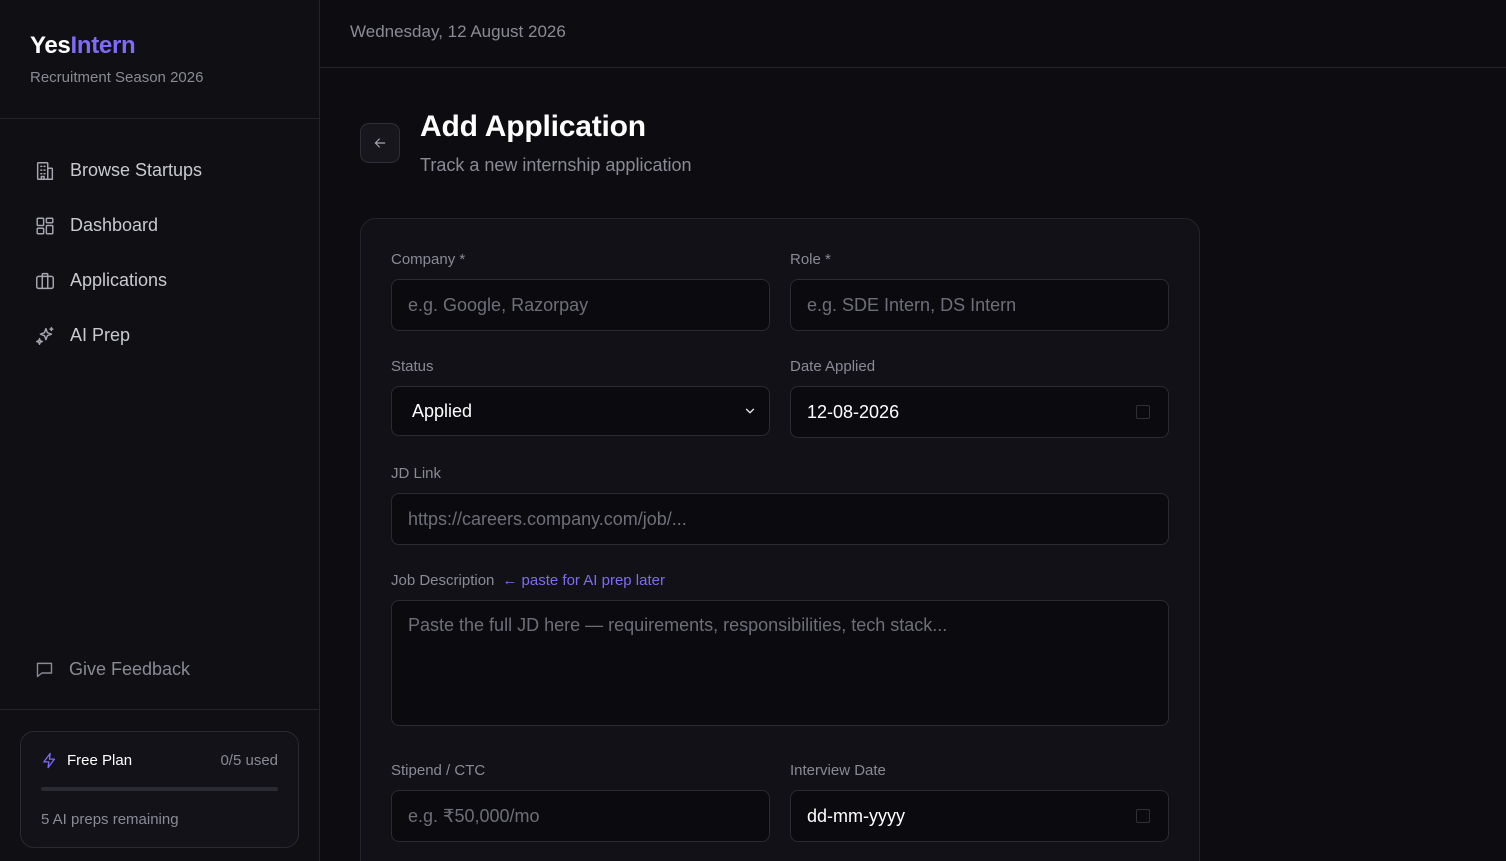  What do you see at coordinates (119, 280) in the screenshot?
I see `sidebar-item-label: Applications` at bounding box center [119, 280].